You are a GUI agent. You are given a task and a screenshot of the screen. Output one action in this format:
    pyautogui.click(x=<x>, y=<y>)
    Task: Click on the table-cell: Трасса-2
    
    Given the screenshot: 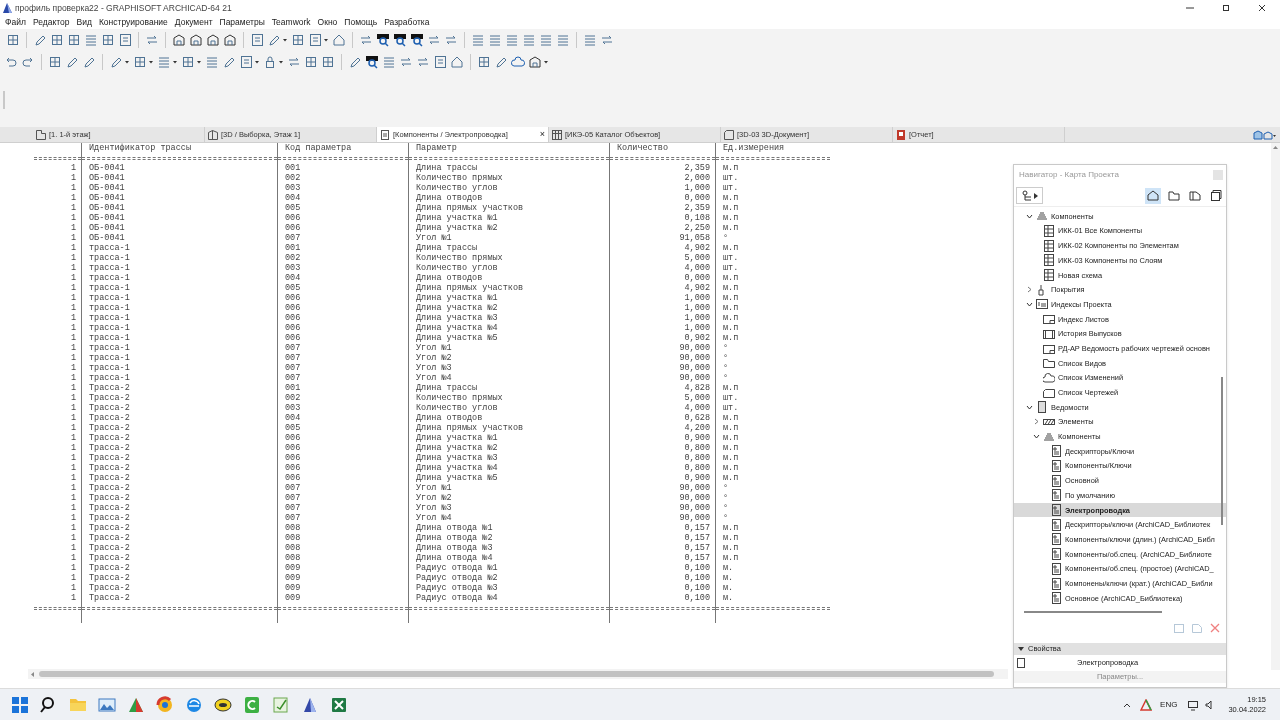 What is the action you would take?
    pyautogui.click(x=109, y=408)
    